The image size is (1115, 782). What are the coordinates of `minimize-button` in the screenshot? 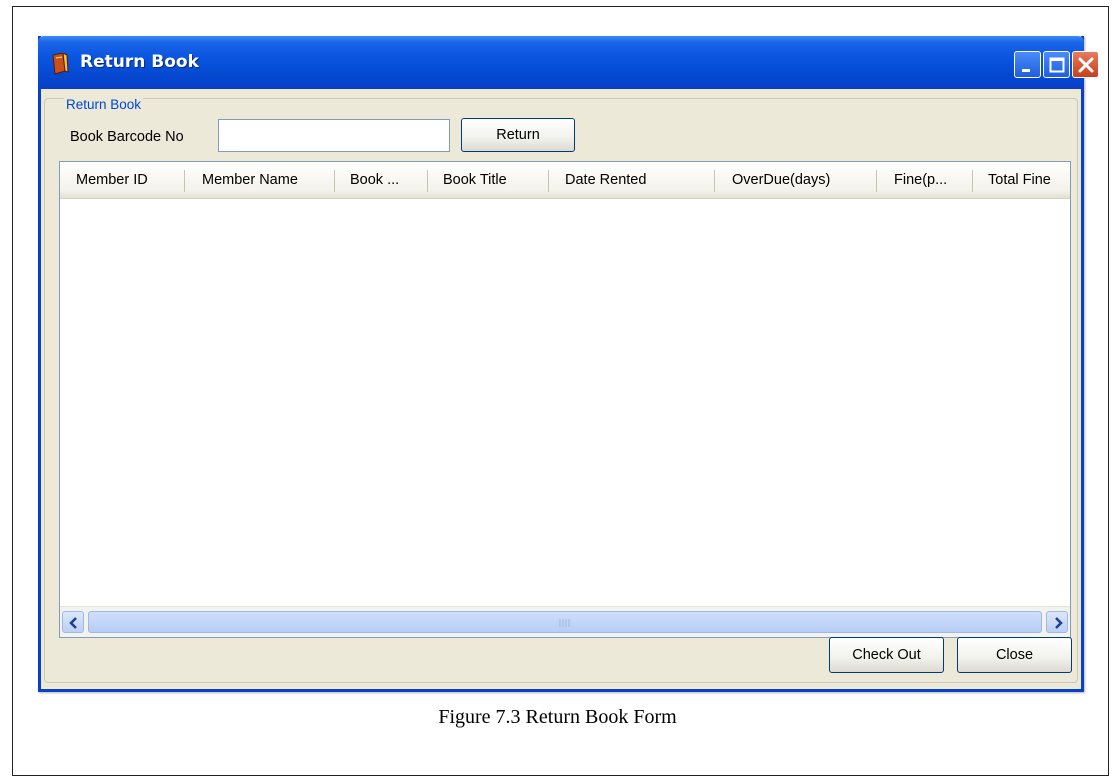 It's located at (1027, 64).